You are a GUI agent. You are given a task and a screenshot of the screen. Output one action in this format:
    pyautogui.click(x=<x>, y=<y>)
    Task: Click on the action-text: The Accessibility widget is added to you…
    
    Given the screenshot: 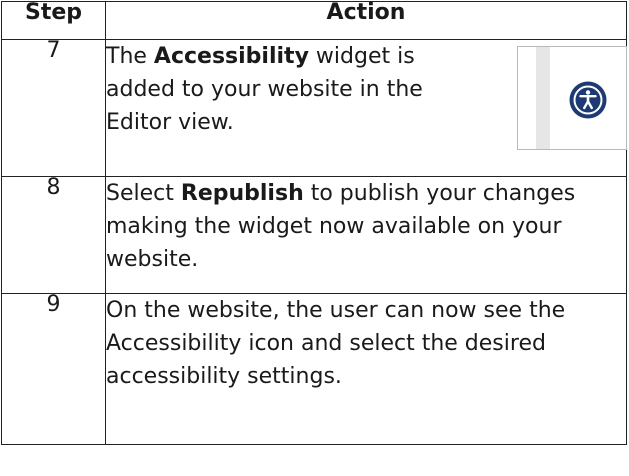 What is the action you would take?
    pyautogui.click(x=276, y=89)
    